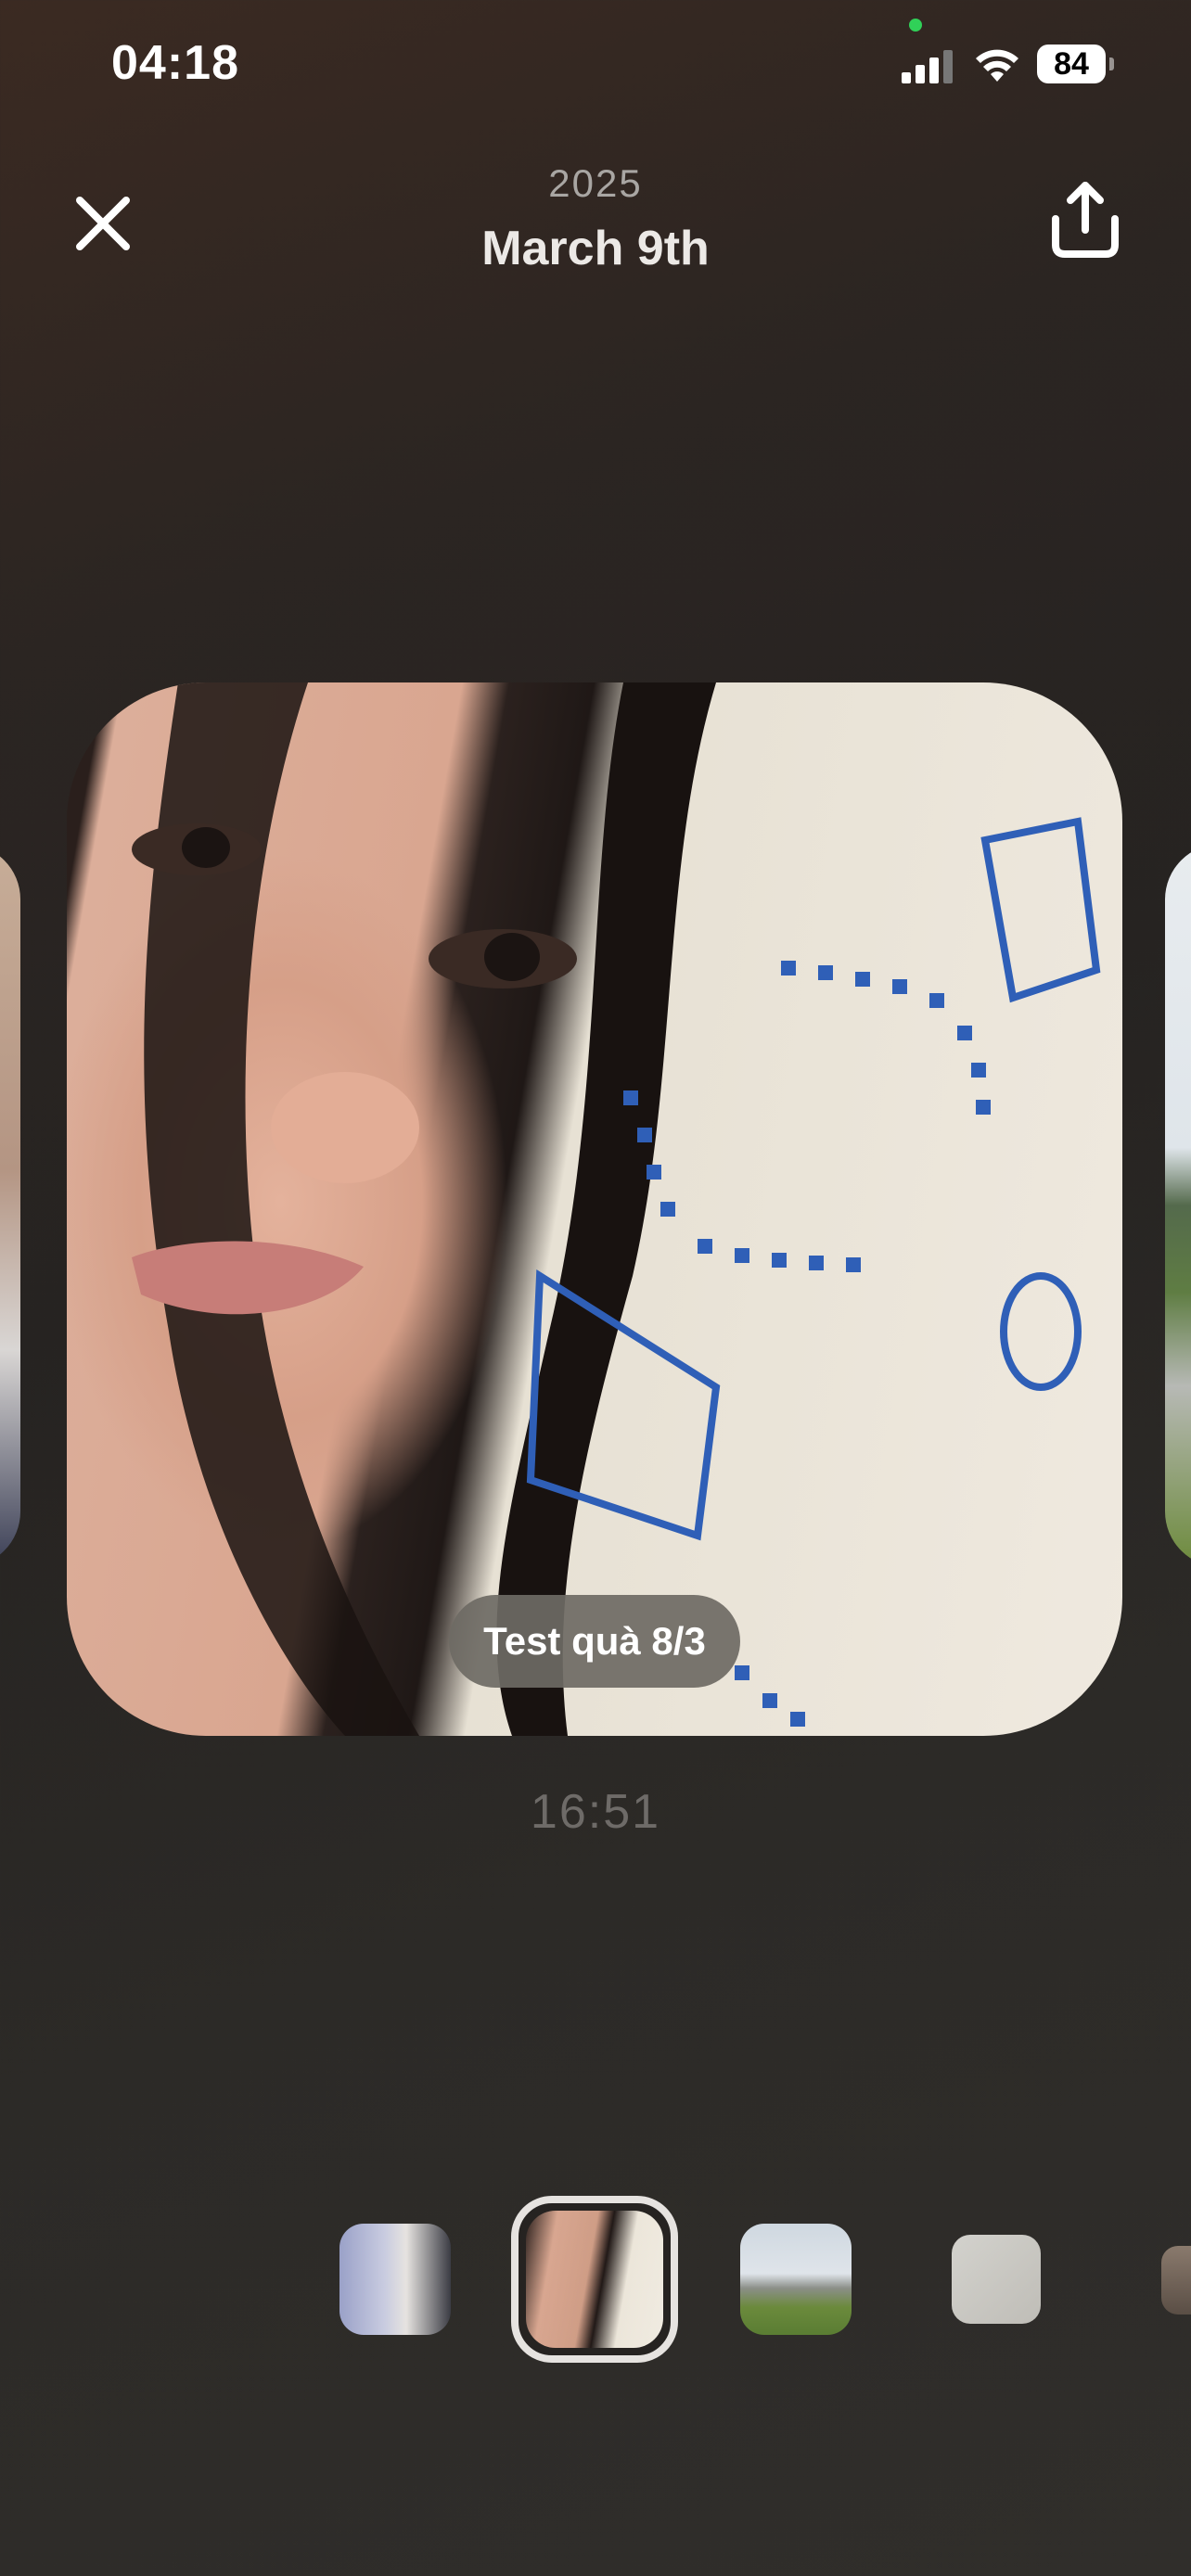 The width and height of the screenshot is (1191, 2576). What do you see at coordinates (1085, 220) in the screenshot?
I see `share-icon` at bounding box center [1085, 220].